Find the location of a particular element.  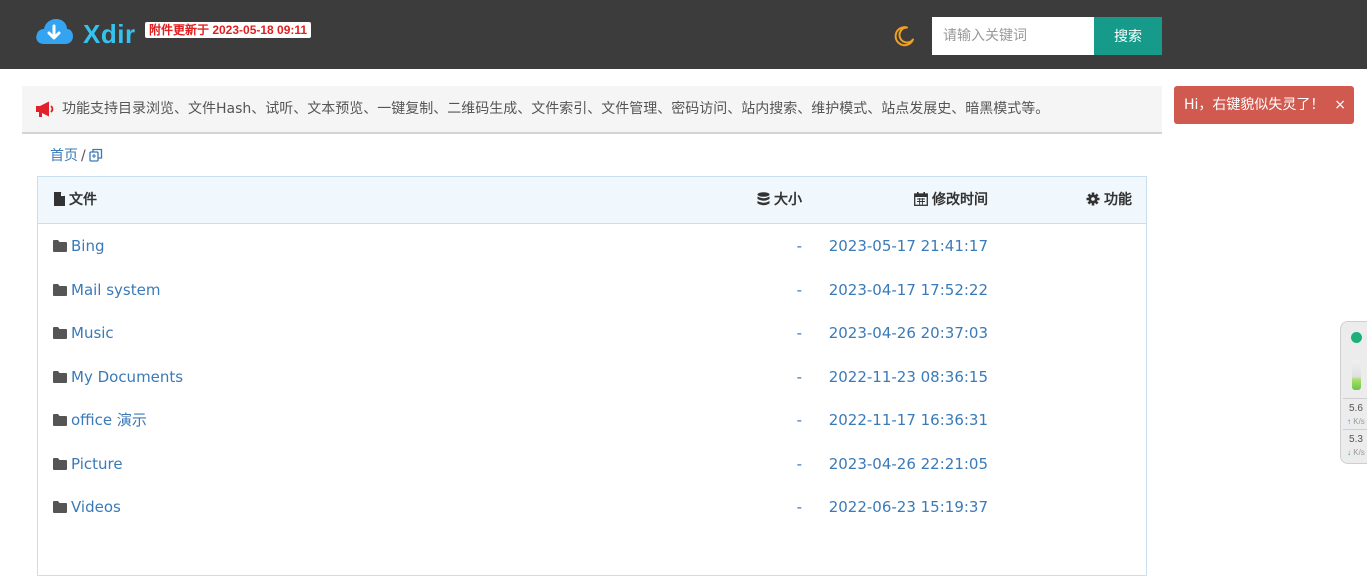

file-name-link: office 演示 is located at coordinates (100, 420).